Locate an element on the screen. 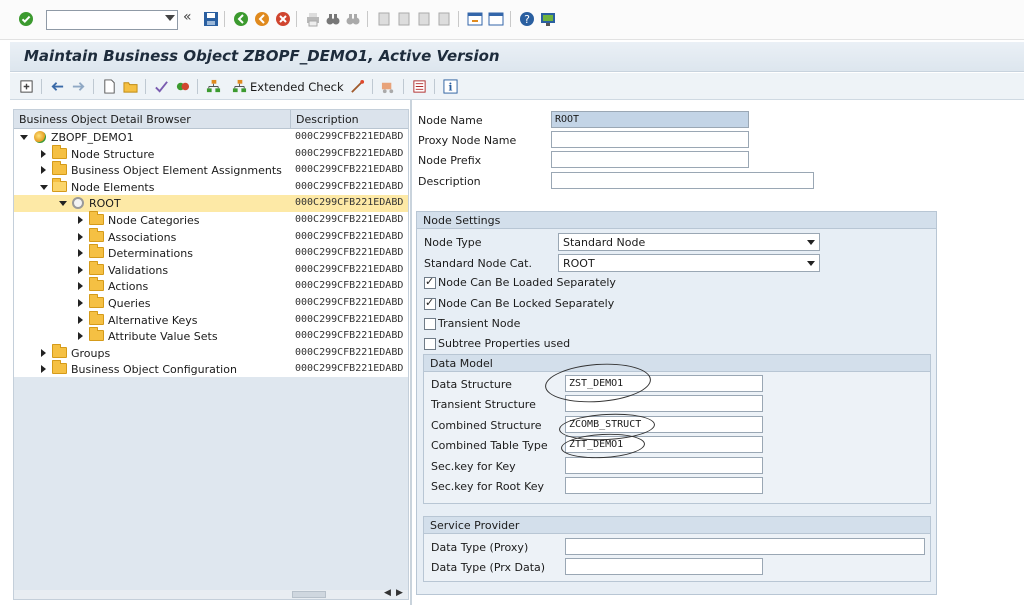 This screenshot has height=605, width=1024. node-settings-header: Node Settings is located at coordinates (676, 220).